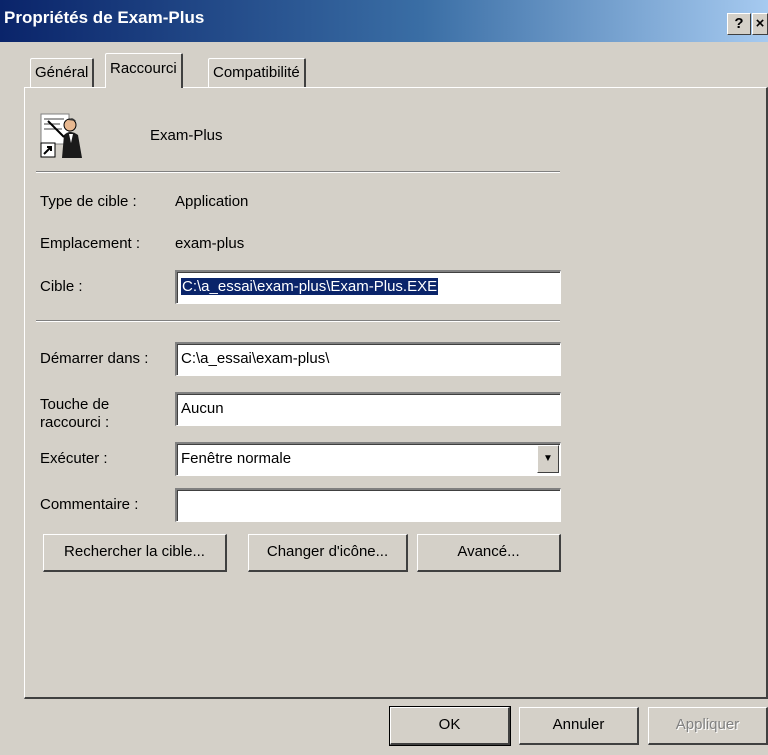 The width and height of the screenshot is (768, 755). Describe the element at coordinates (212, 201) in the screenshot. I see `target-type-value: Application` at that location.